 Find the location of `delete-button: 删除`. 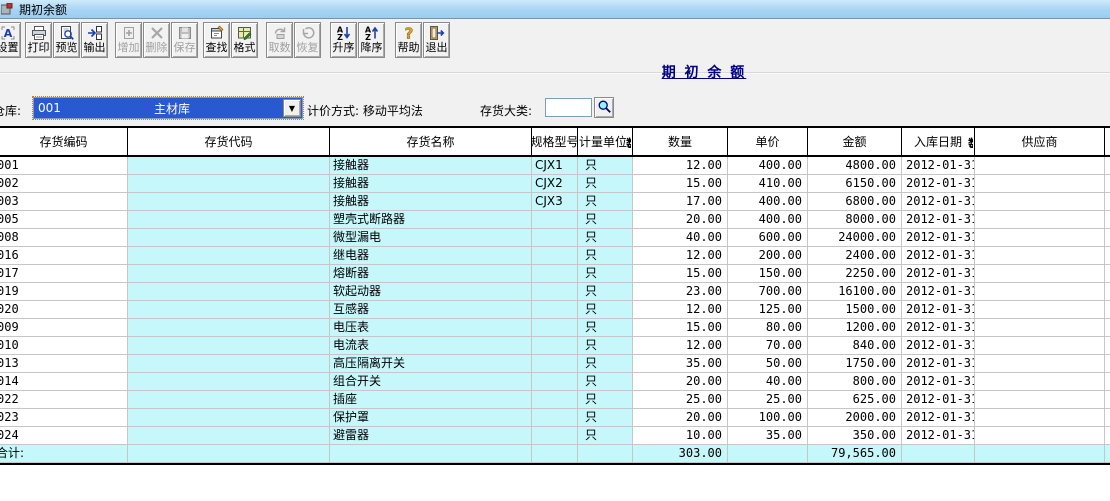

delete-button: 删除 is located at coordinates (156, 40).